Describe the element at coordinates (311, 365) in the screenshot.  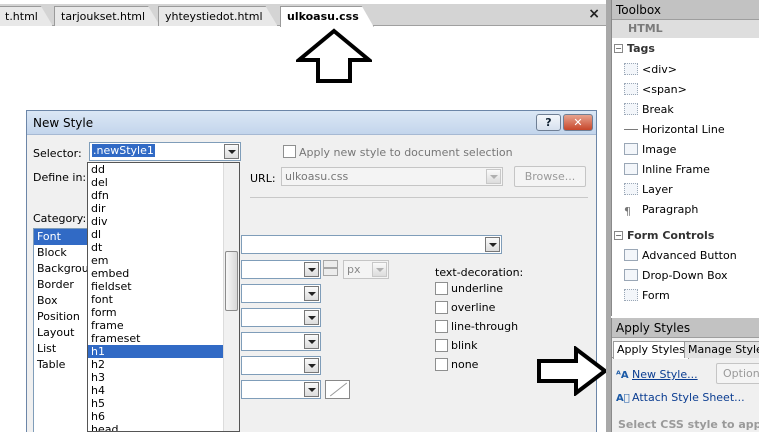
I see `text-transform-dropdown-button` at that location.